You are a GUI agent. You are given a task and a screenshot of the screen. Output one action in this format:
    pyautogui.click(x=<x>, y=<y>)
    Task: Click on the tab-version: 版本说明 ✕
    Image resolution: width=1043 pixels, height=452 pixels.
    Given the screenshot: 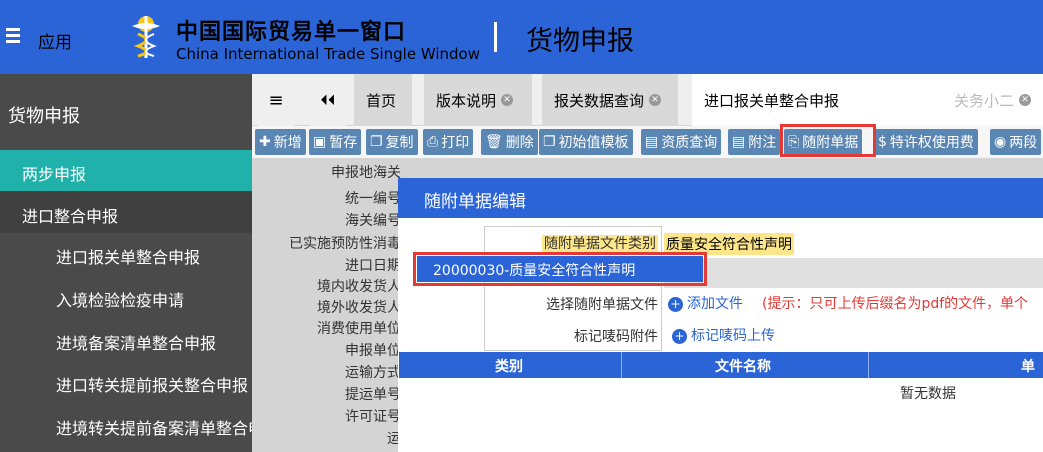 What is the action you would take?
    pyautogui.click(x=478, y=100)
    